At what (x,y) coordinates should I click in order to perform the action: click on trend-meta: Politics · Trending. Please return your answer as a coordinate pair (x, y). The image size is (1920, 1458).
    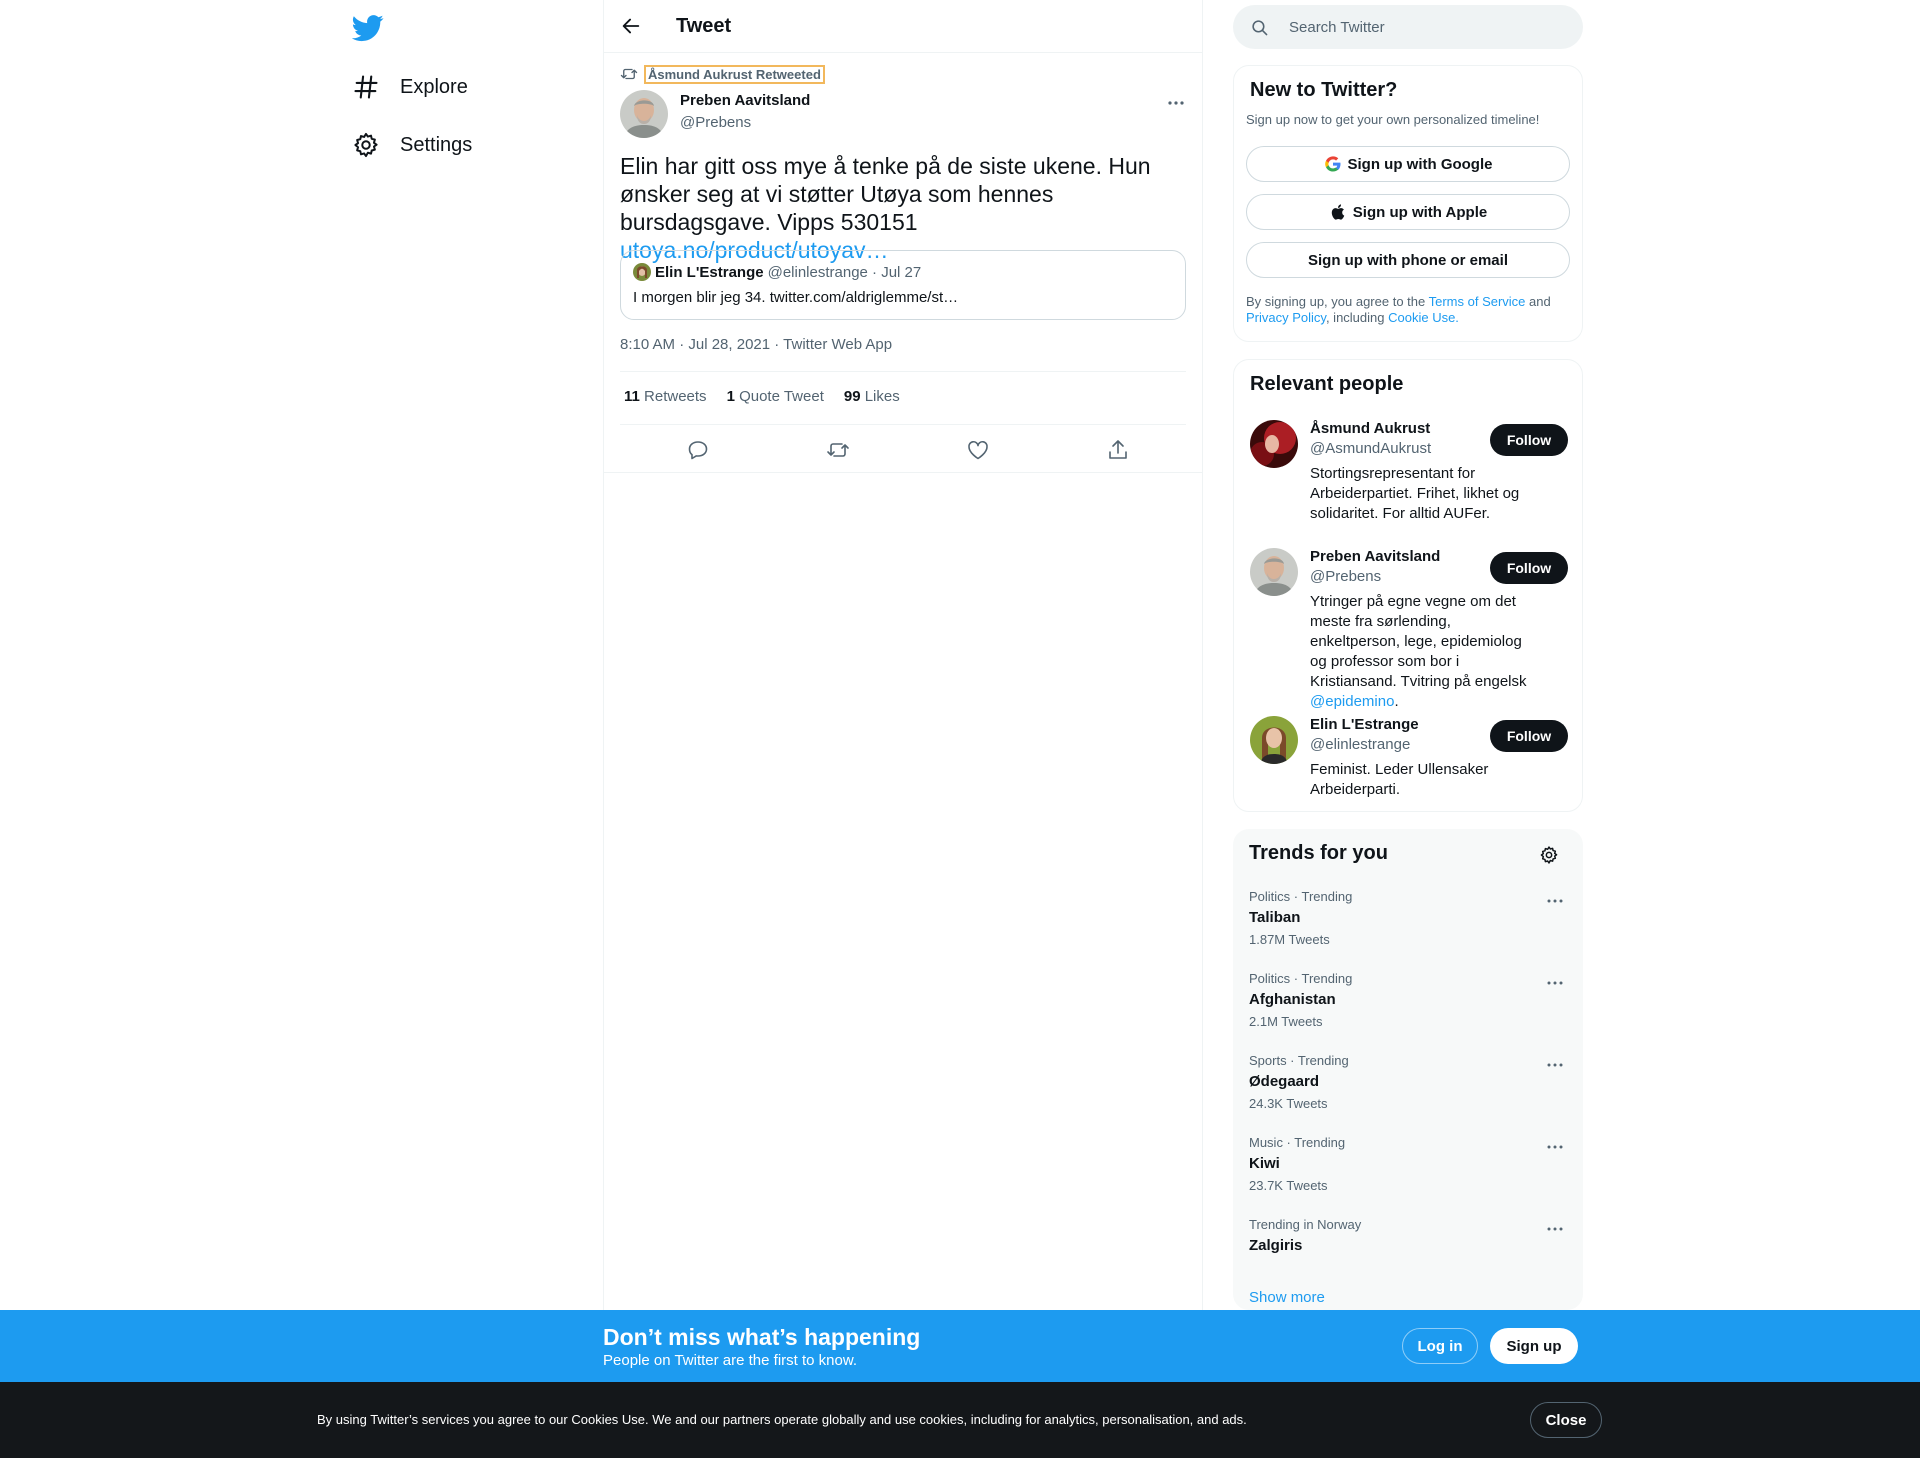
    Looking at the image, I should click on (1301, 896).